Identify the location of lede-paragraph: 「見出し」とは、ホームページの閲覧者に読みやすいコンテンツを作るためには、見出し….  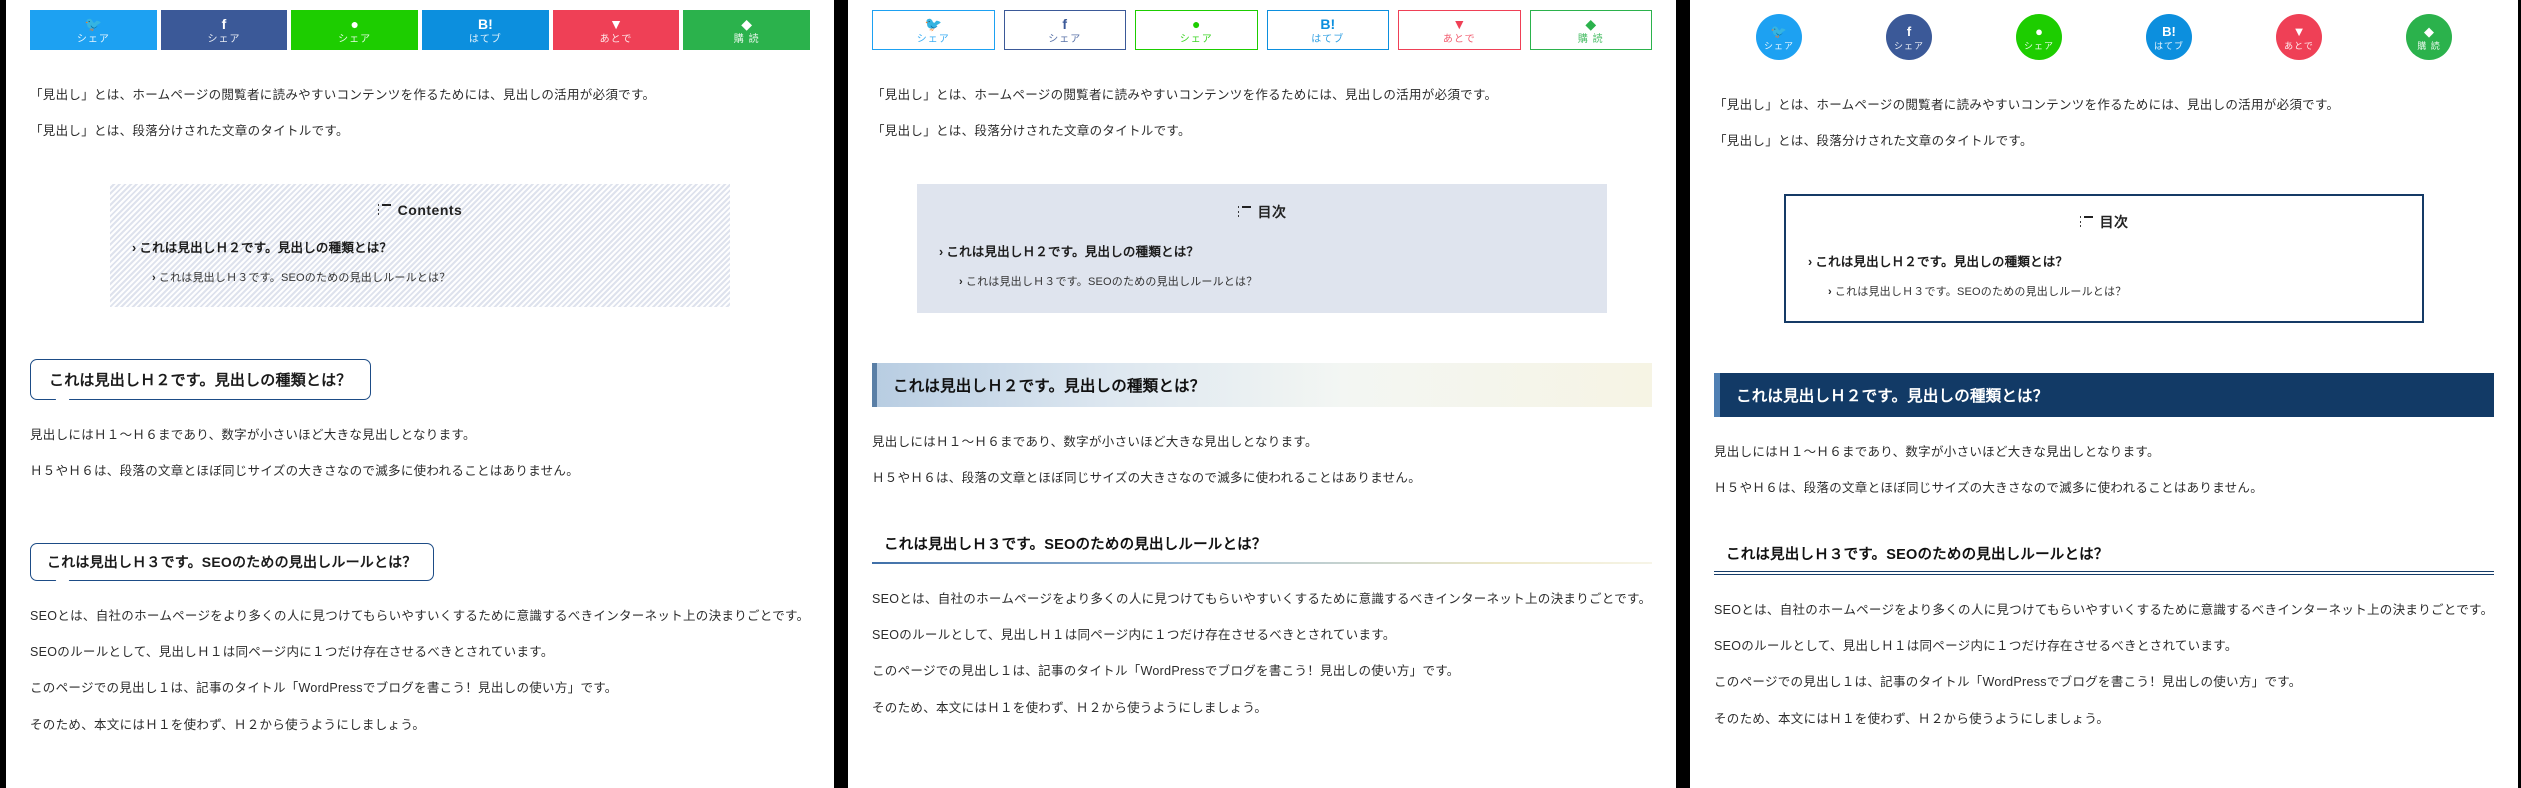
(2027, 105).